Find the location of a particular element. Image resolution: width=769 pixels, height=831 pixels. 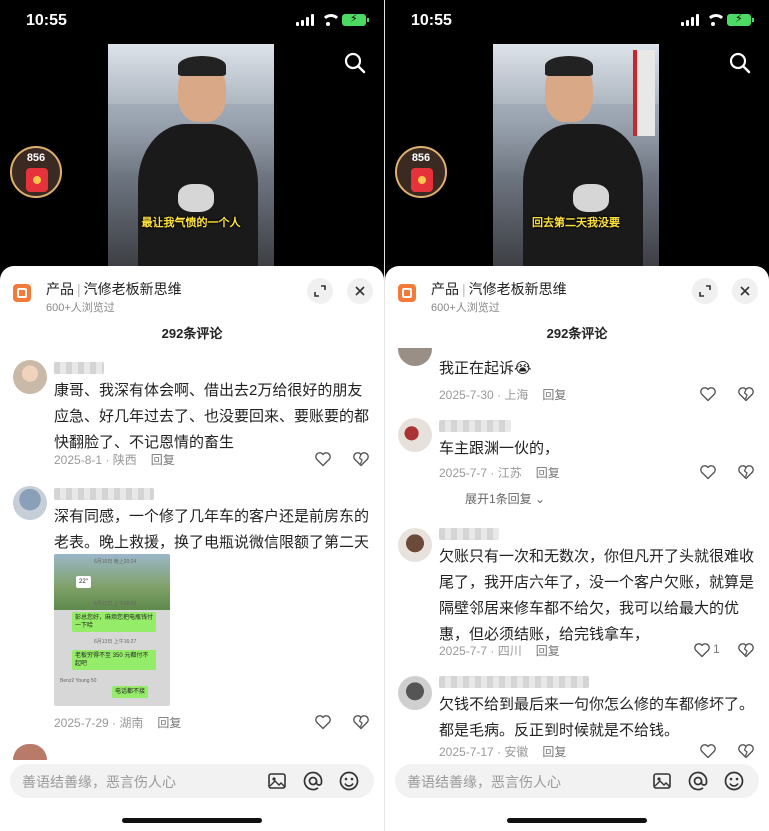

comment-meta: 2025-7-30 · 上海 回复 is located at coordinates (502, 394).